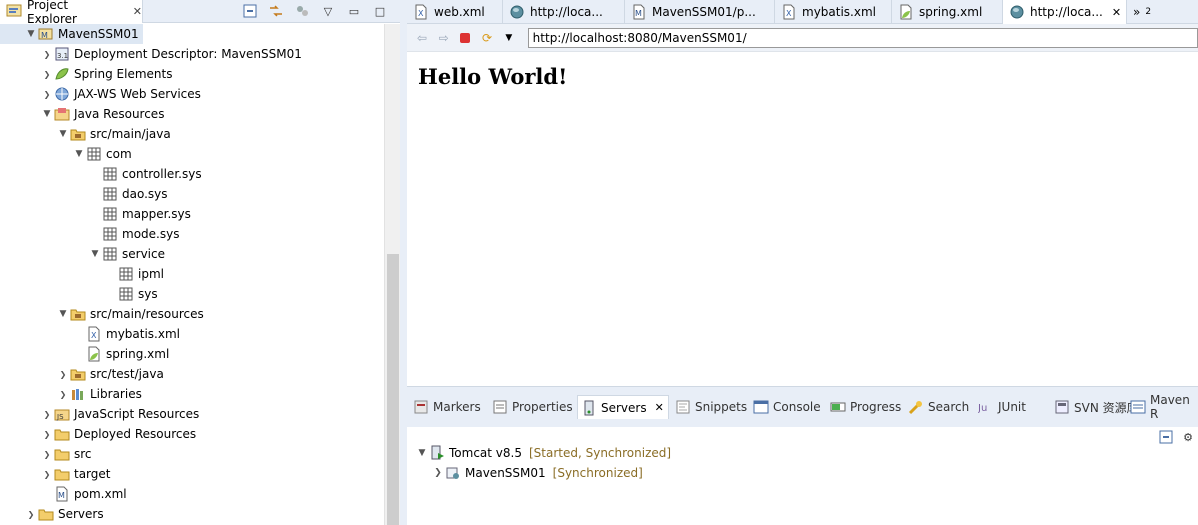  I want to click on folder-icon, so click(62, 474).